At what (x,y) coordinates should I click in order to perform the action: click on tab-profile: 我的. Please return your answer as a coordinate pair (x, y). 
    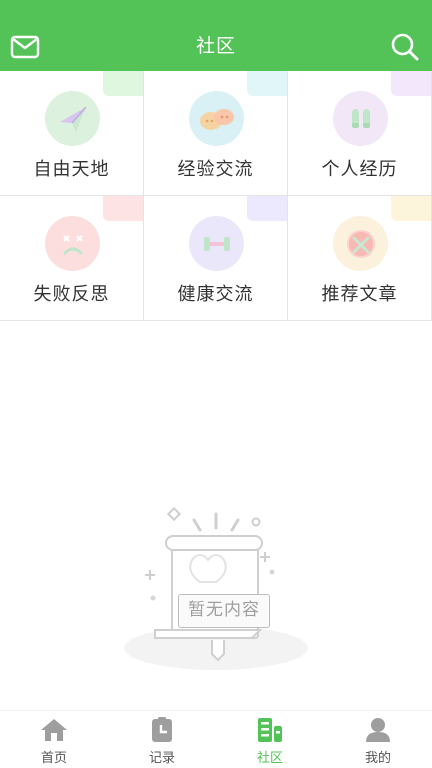
    Looking at the image, I should click on (378, 739).